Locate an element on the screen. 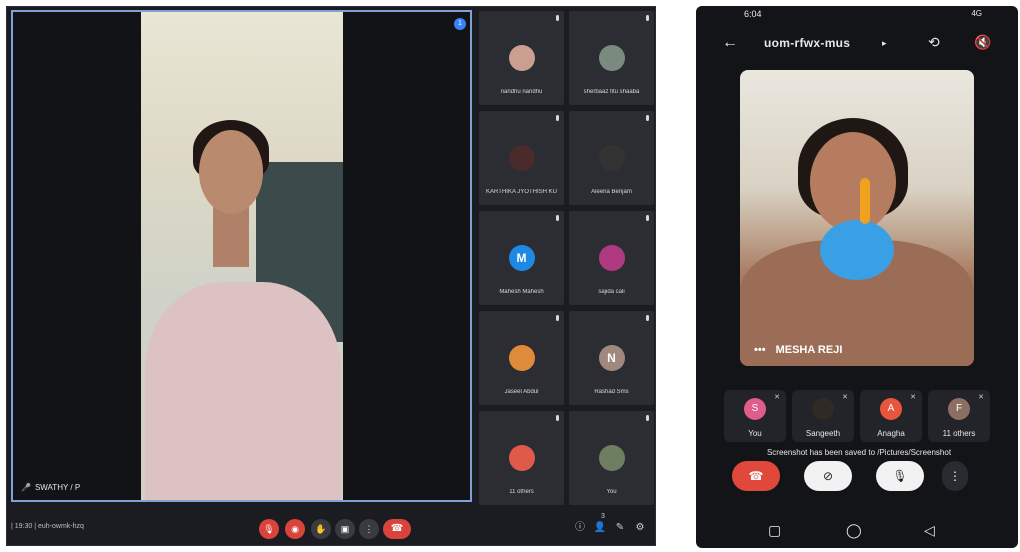 The image size is (1020, 552). participant-name: Sangeeth is located at coordinates (823, 433).